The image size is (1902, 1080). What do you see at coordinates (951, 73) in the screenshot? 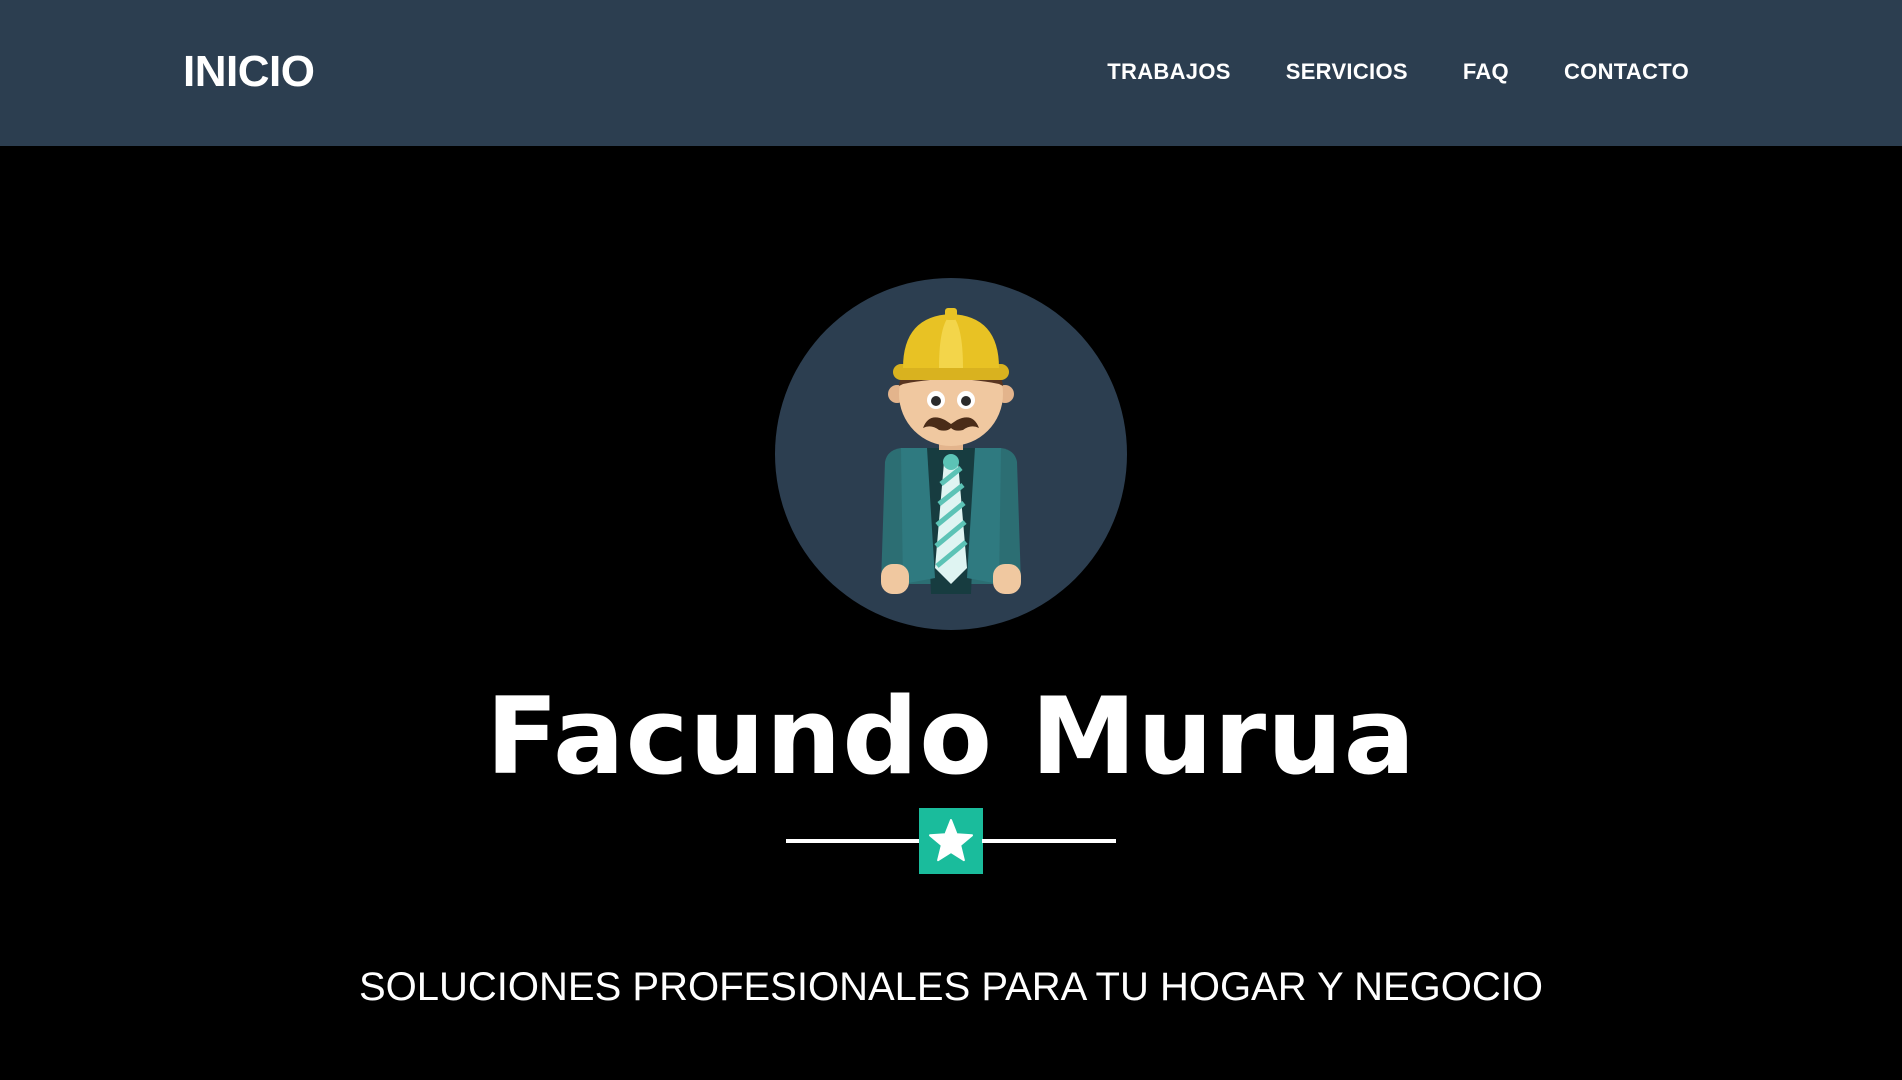
I see `navbar: INICIO TRABAJOS SERVICIOS FAQ CONTACTO` at bounding box center [951, 73].